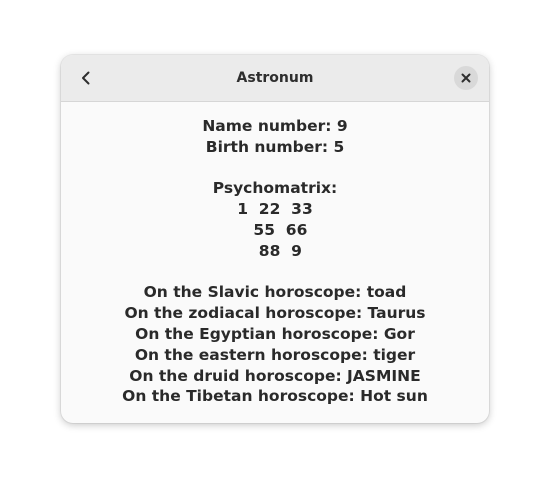 The height and width of the screenshot is (490, 550). Describe the element at coordinates (275, 126) in the screenshot. I see `name-number: Name number: 9` at that location.